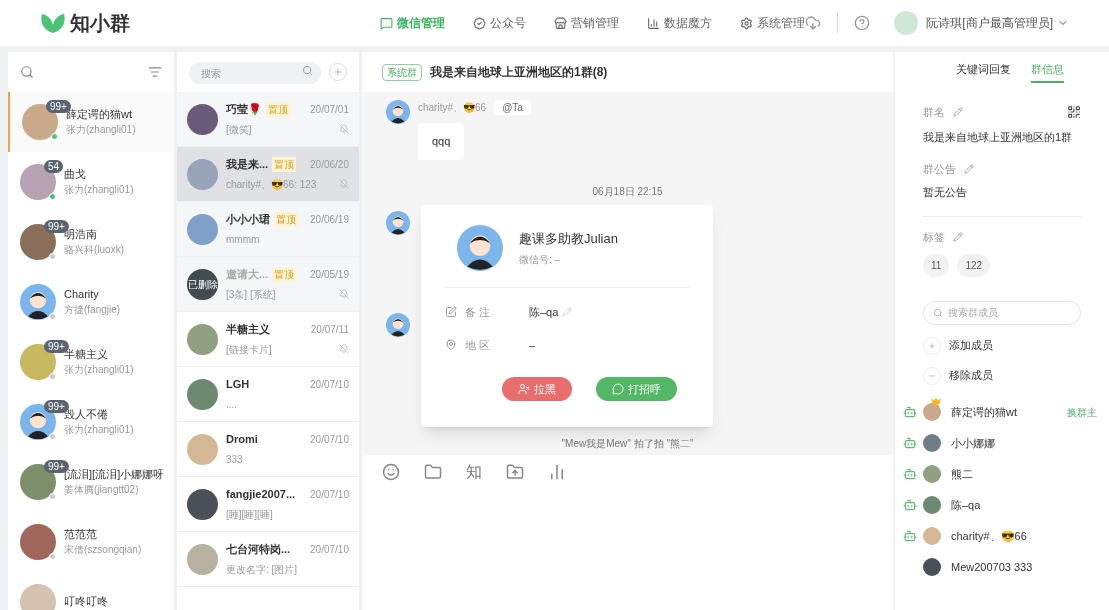  I want to click on mention-button: @Ta, so click(512, 107).